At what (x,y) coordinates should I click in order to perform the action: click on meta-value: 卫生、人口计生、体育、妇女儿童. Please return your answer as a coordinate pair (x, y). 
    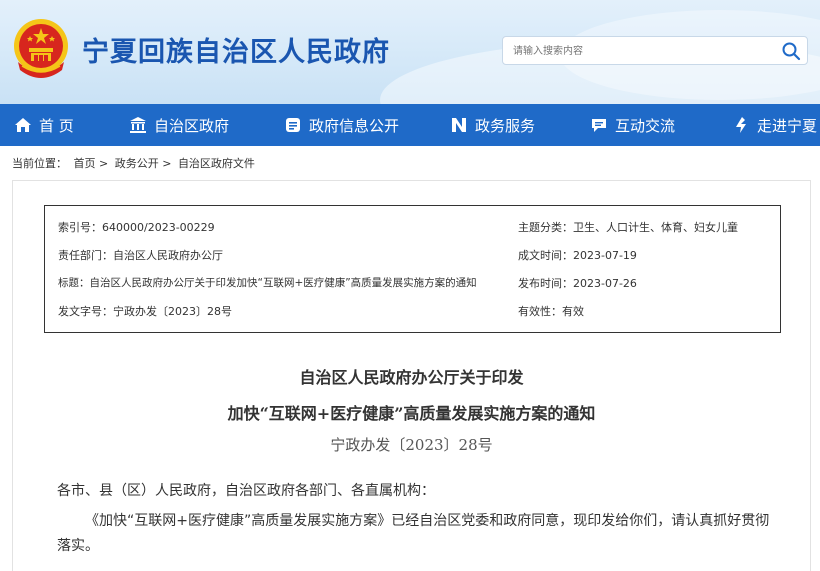
    Looking at the image, I should click on (655, 227).